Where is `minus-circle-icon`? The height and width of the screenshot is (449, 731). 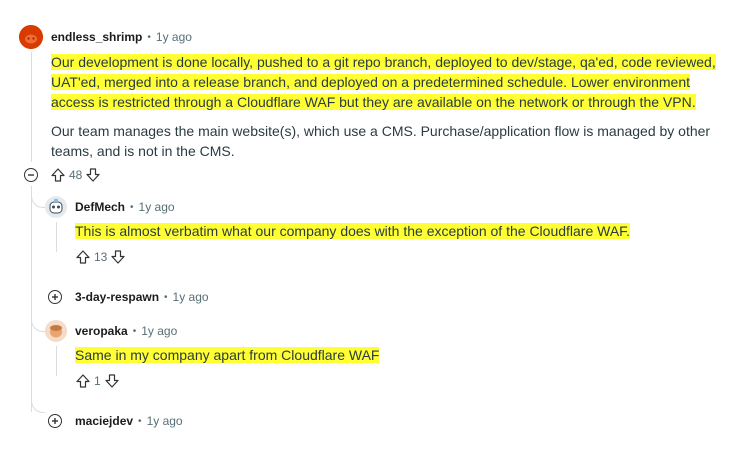
minus-circle-icon is located at coordinates (31, 175).